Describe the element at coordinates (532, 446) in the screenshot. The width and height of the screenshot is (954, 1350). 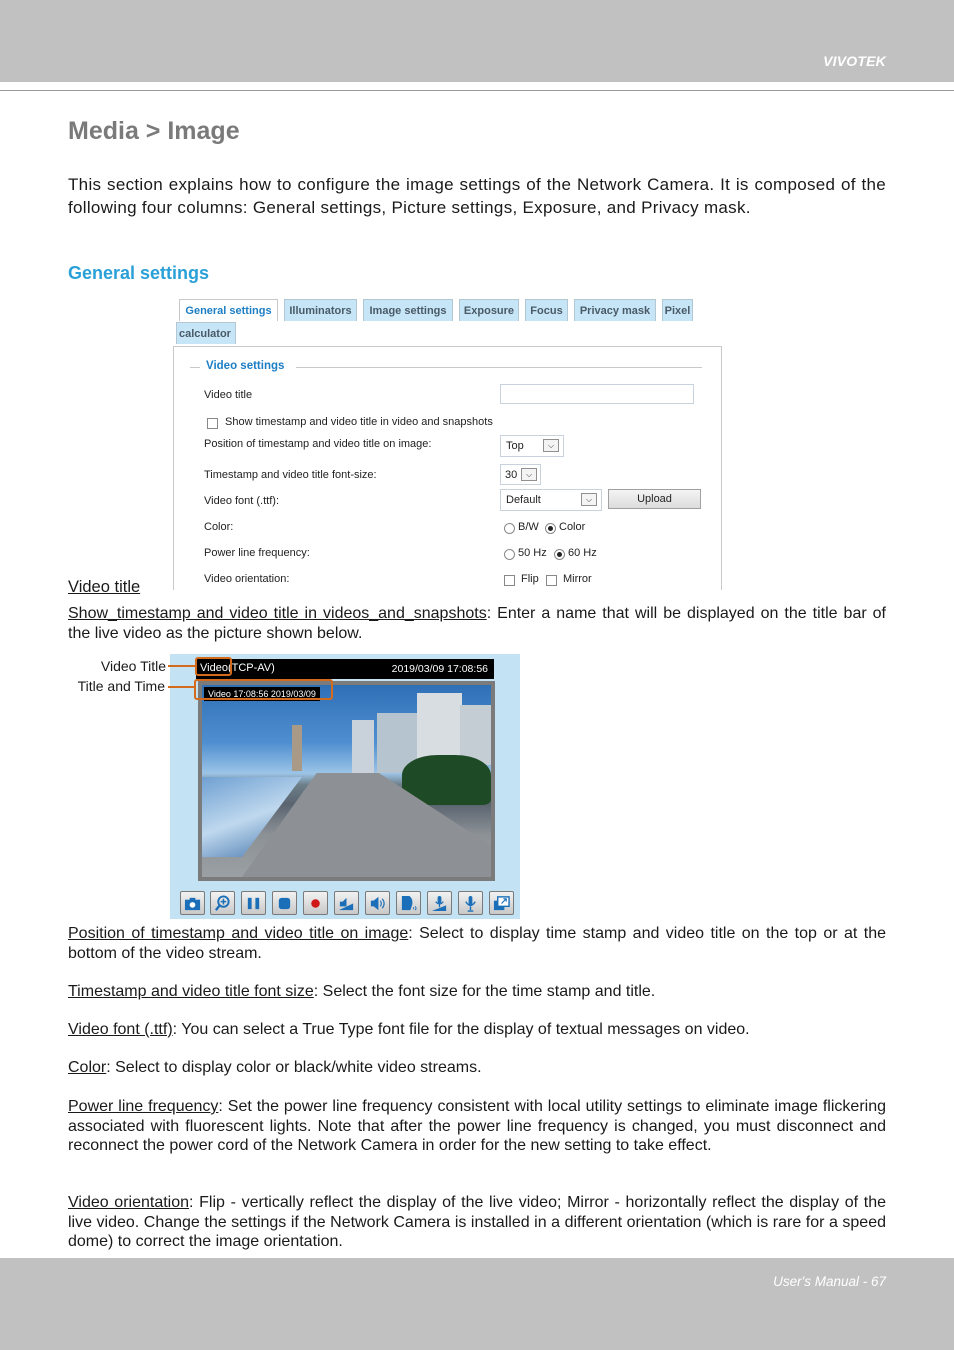
I see `position-select: Top ⌵` at that location.